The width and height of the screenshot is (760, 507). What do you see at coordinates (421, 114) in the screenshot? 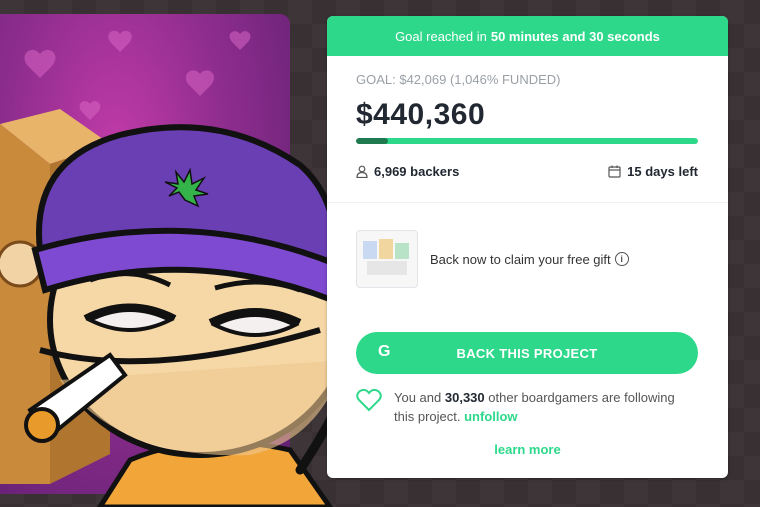
I see `amount-raised: $440,360` at bounding box center [421, 114].